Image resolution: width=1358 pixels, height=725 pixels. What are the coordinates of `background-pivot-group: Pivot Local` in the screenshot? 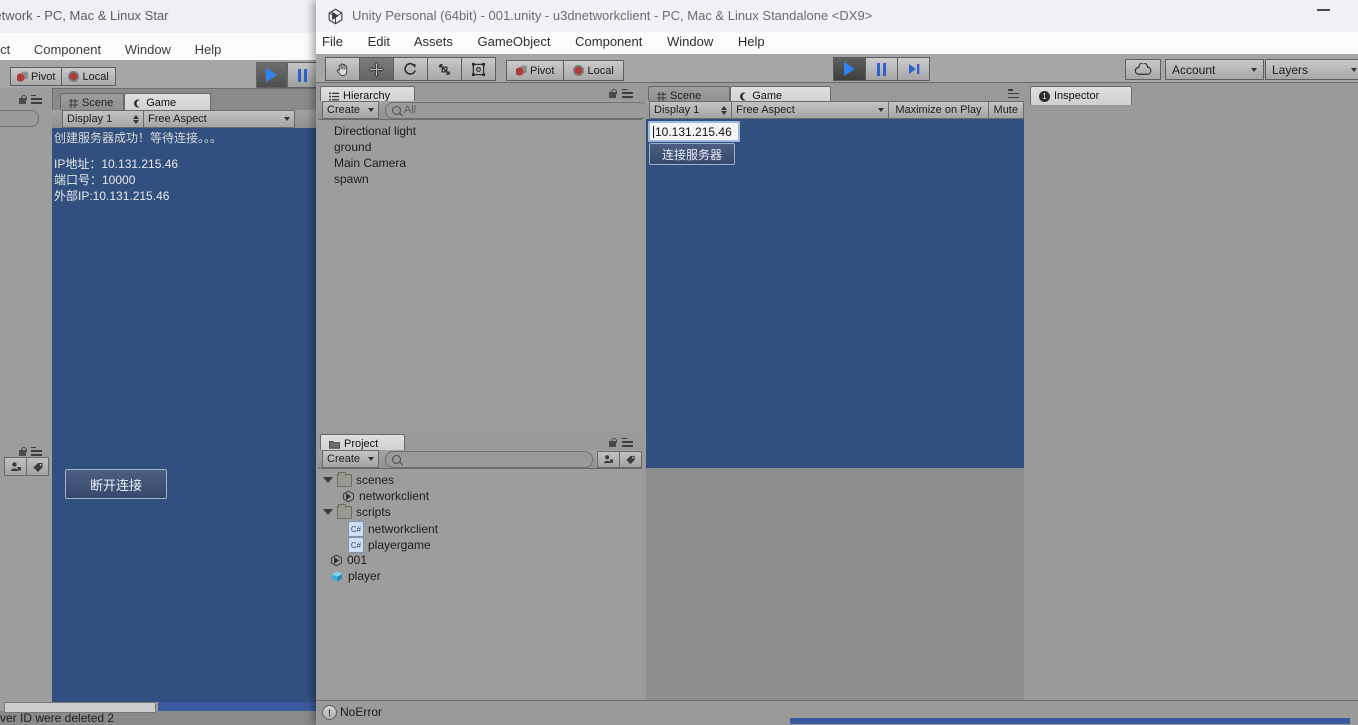 It's located at (63, 76).